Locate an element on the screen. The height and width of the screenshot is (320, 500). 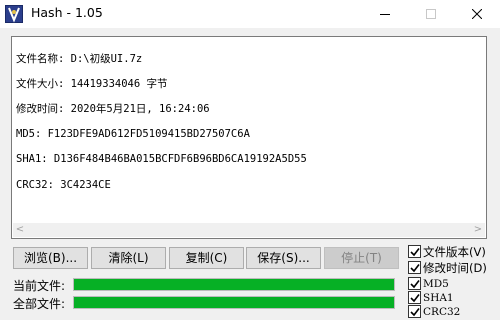
minimize-icon is located at coordinates (385, 14).